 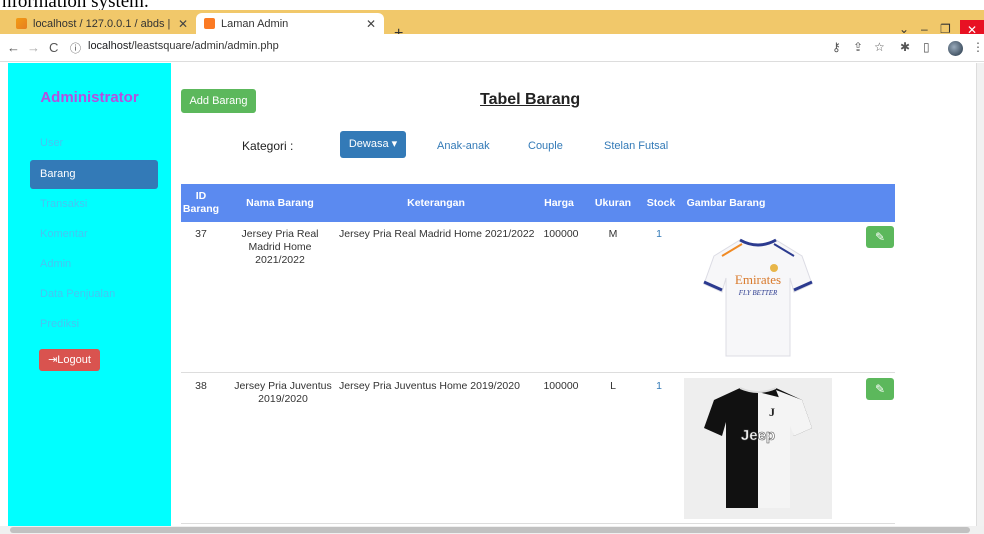 What do you see at coordinates (393, 144) in the screenshot?
I see `caret-down-icon: ▾` at bounding box center [393, 144].